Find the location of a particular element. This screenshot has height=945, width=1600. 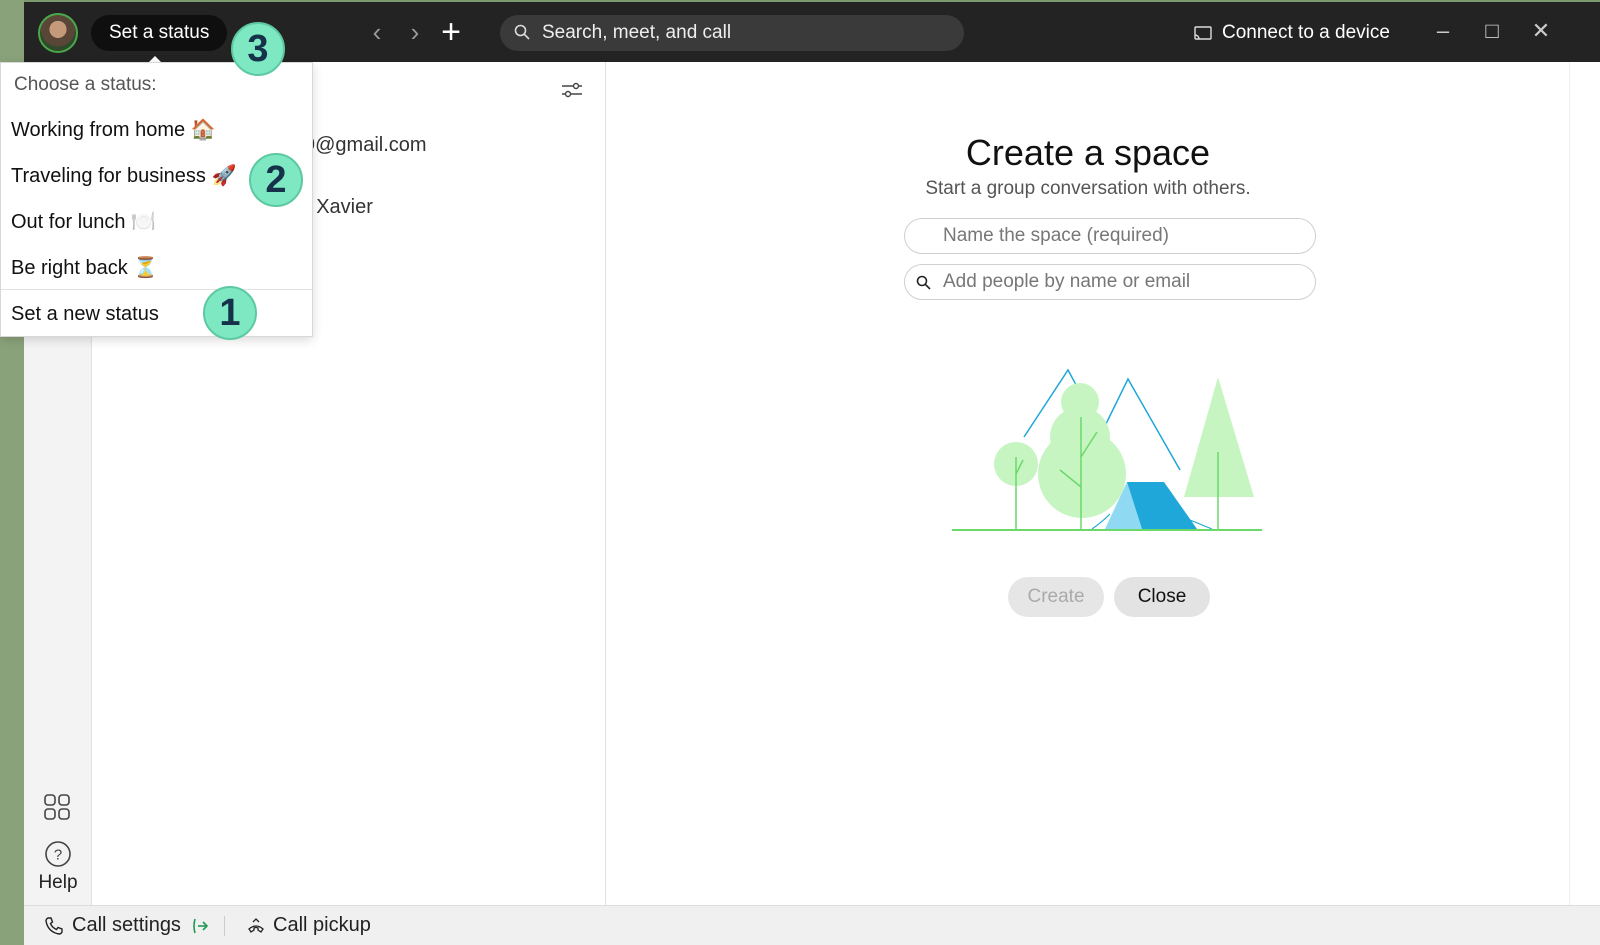

annotation-badge-1: 1 is located at coordinates (230, 313).